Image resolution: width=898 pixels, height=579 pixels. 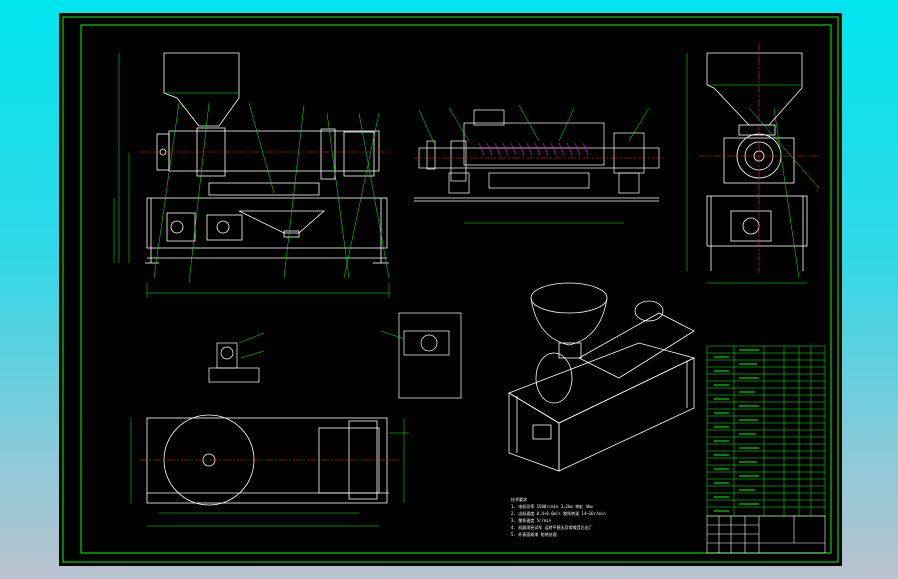 I want to click on note-line: 2. 出料速度 0.4~0.6m/s 搅拌转速 14~16r/min, so click(x=558, y=513).